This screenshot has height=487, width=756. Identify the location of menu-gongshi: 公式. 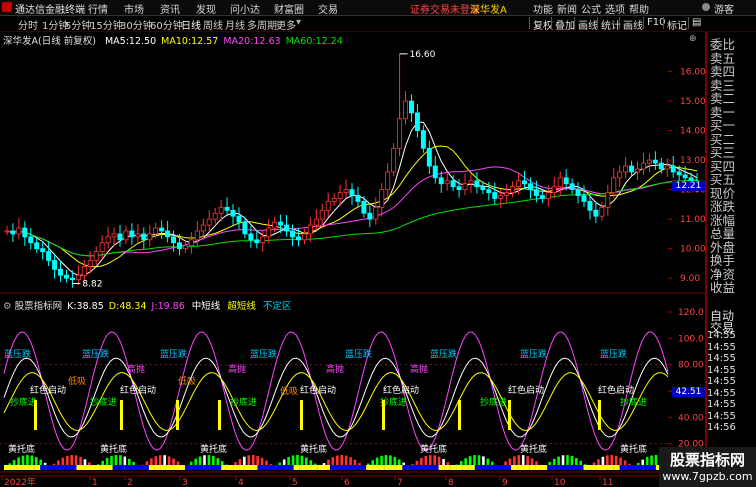
(591, 8).